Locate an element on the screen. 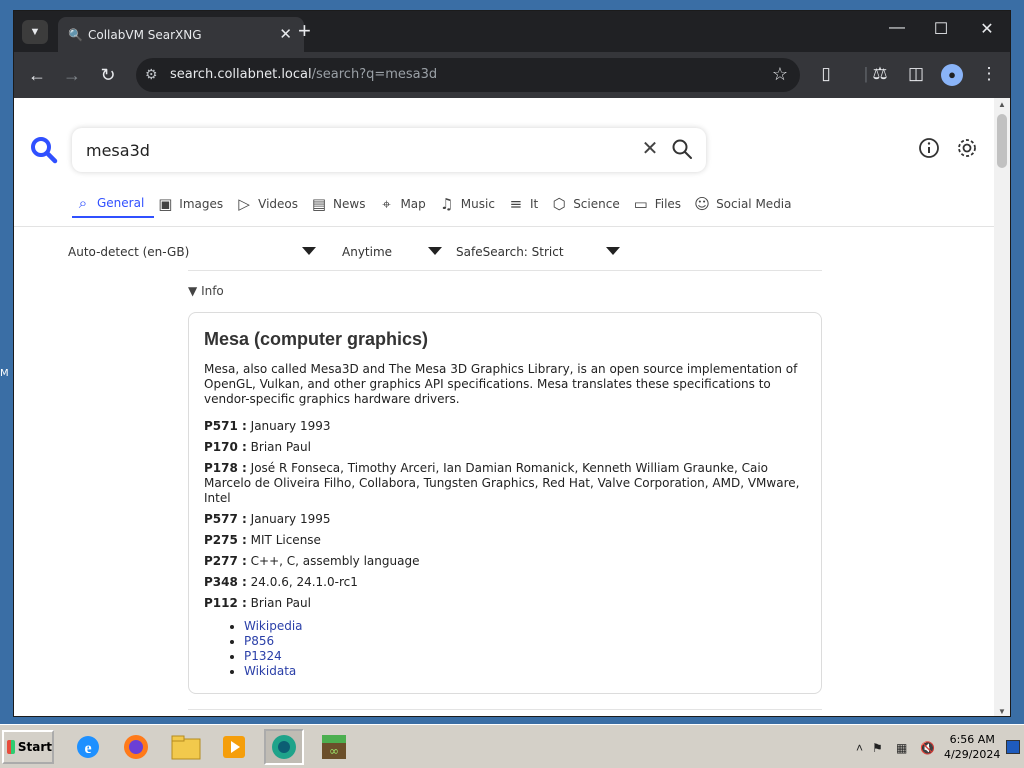 This screenshot has height=768, width=1024. maximize-button: ☐ is located at coordinates (941, 29).